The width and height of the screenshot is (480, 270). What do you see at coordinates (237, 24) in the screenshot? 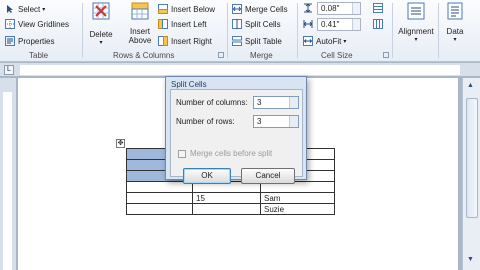
I see `split-cells-icon` at bounding box center [237, 24].